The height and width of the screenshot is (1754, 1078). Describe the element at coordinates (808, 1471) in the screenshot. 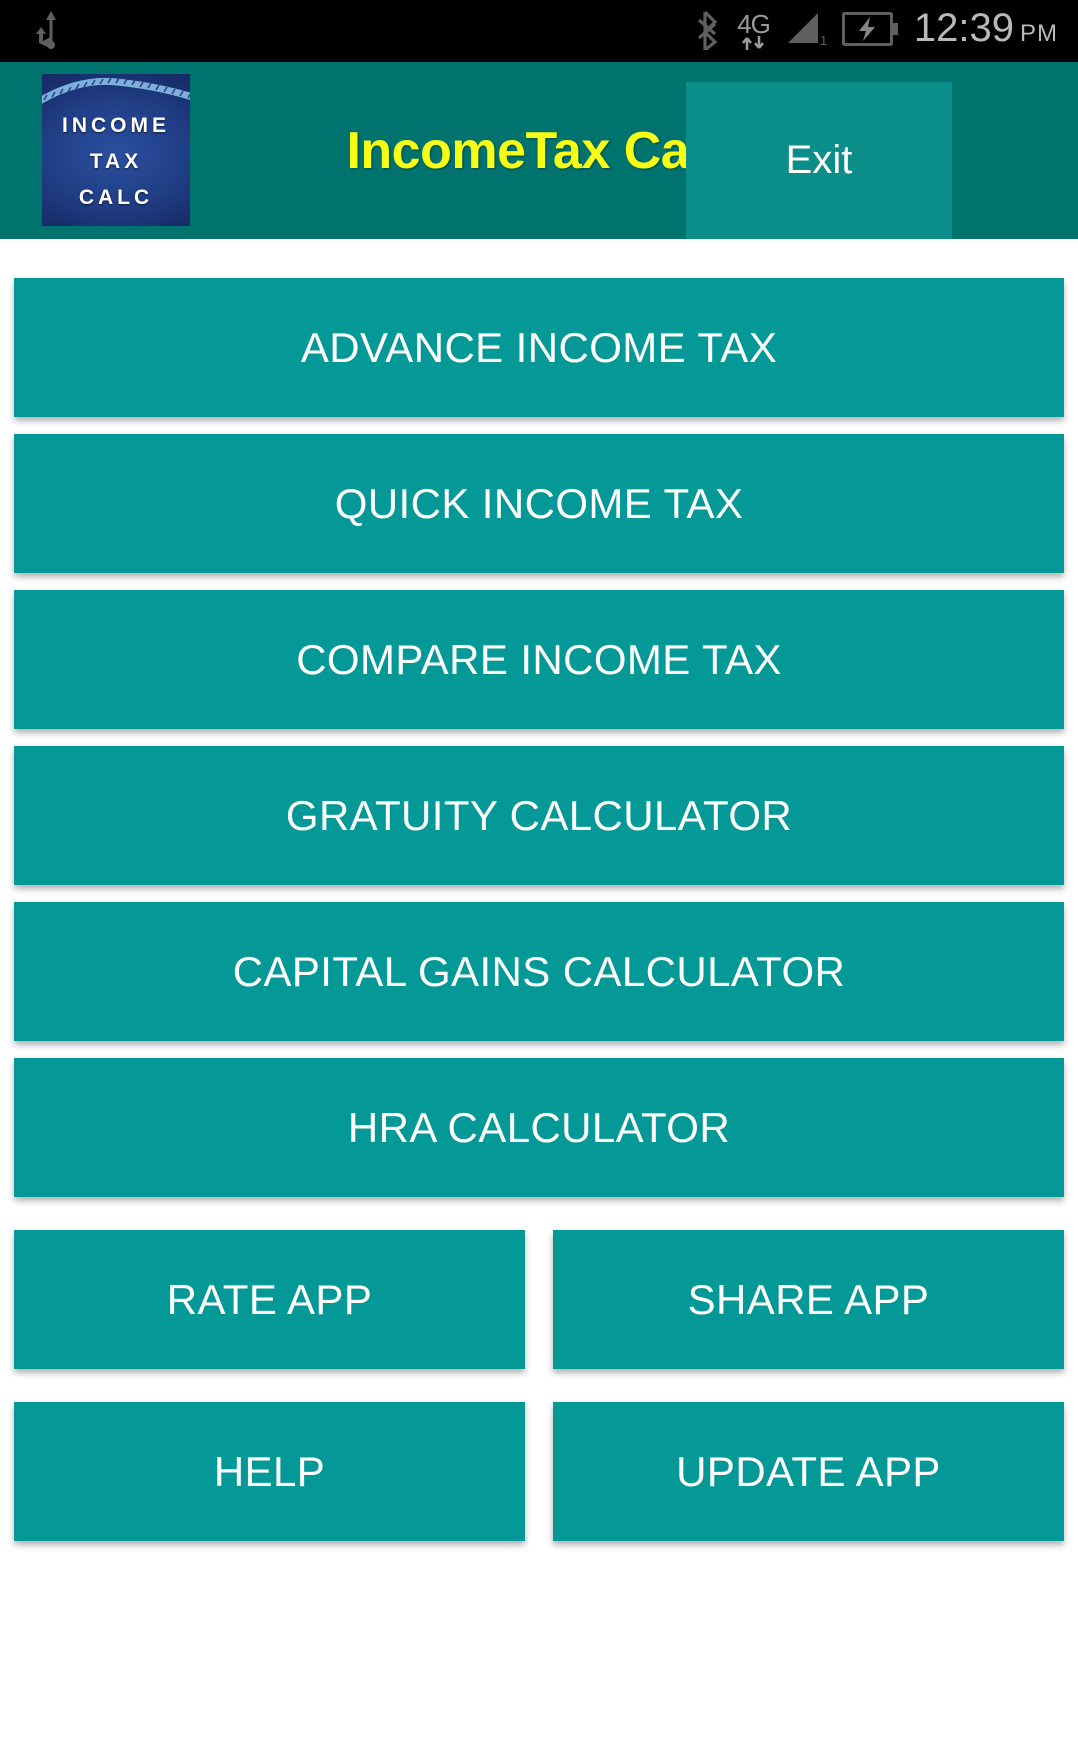

I see `update-app-button: UPDATE APP` at that location.